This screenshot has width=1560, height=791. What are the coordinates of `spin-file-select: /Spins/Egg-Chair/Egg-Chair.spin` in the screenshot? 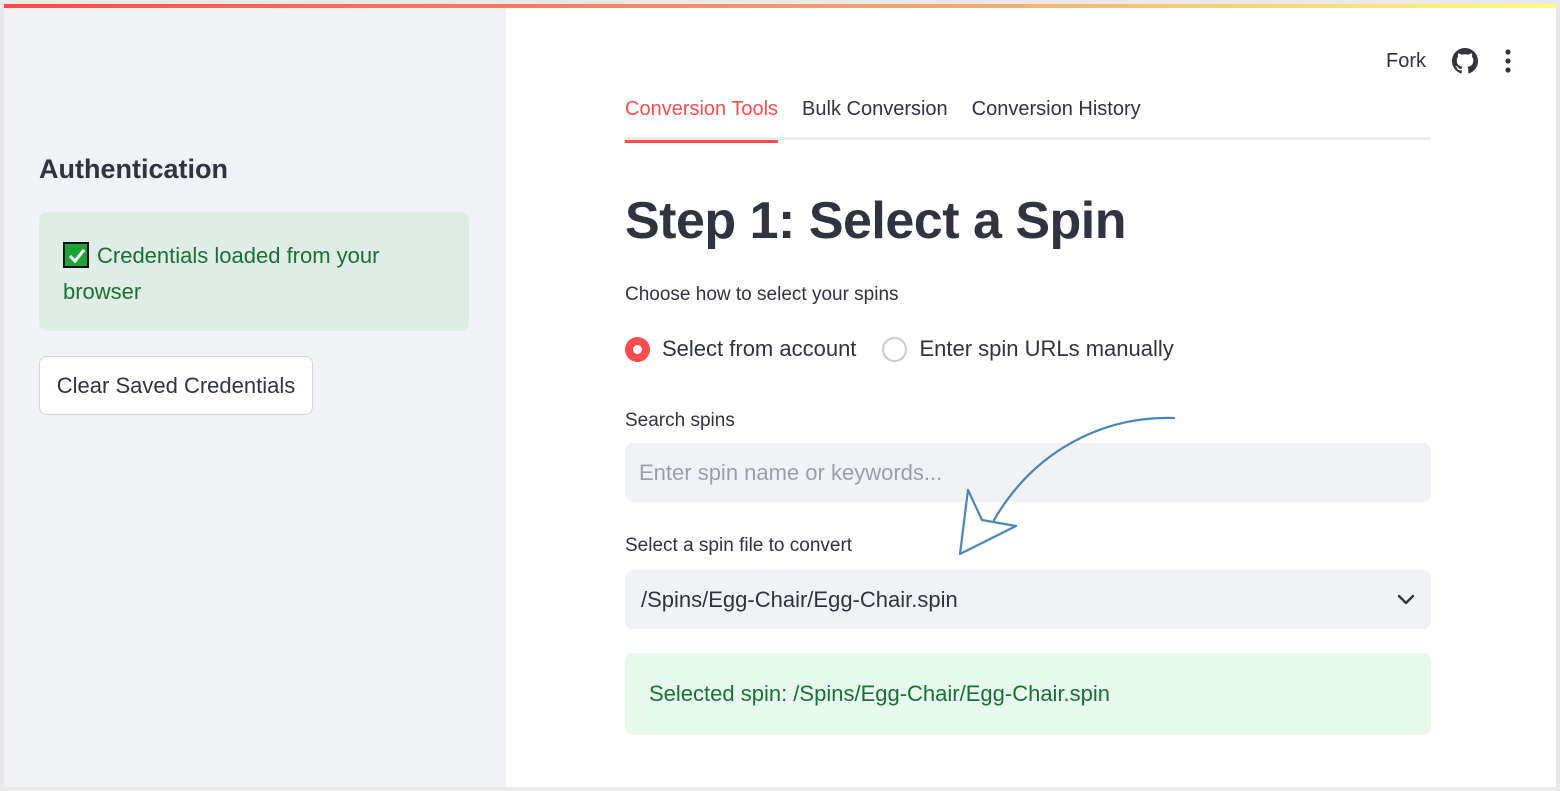 It's located at (1028, 599).